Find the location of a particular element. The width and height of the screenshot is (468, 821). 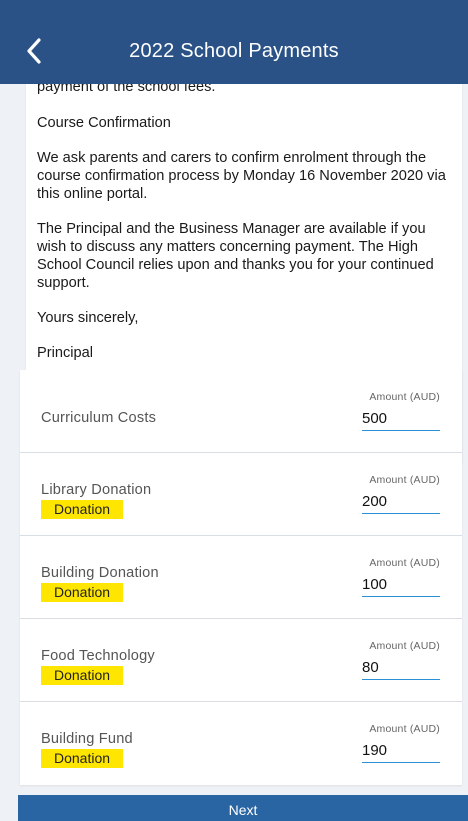

fee-label: Library Donation is located at coordinates (96, 490).